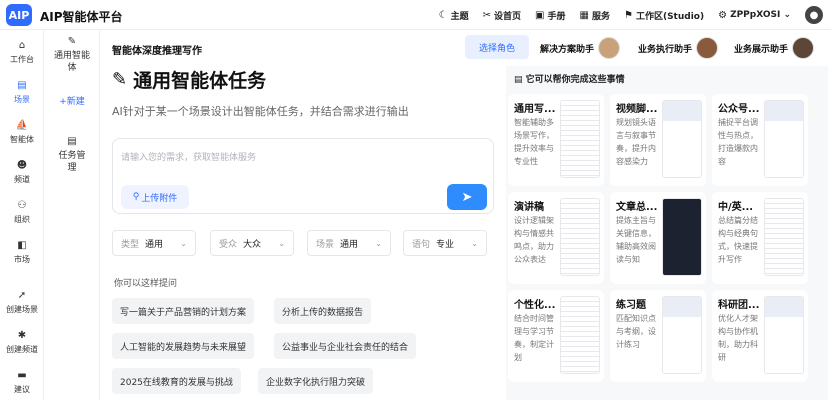 This screenshot has height=400, width=831. I want to click on filter-audience: 受众 大众 ⌄, so click(252, 243).